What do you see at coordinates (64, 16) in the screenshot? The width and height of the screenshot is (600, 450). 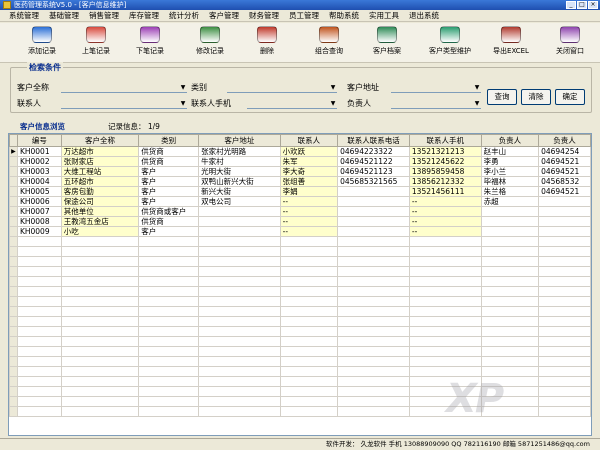 I see `menu-item: 基础管理` at bounding box center [64, 16].